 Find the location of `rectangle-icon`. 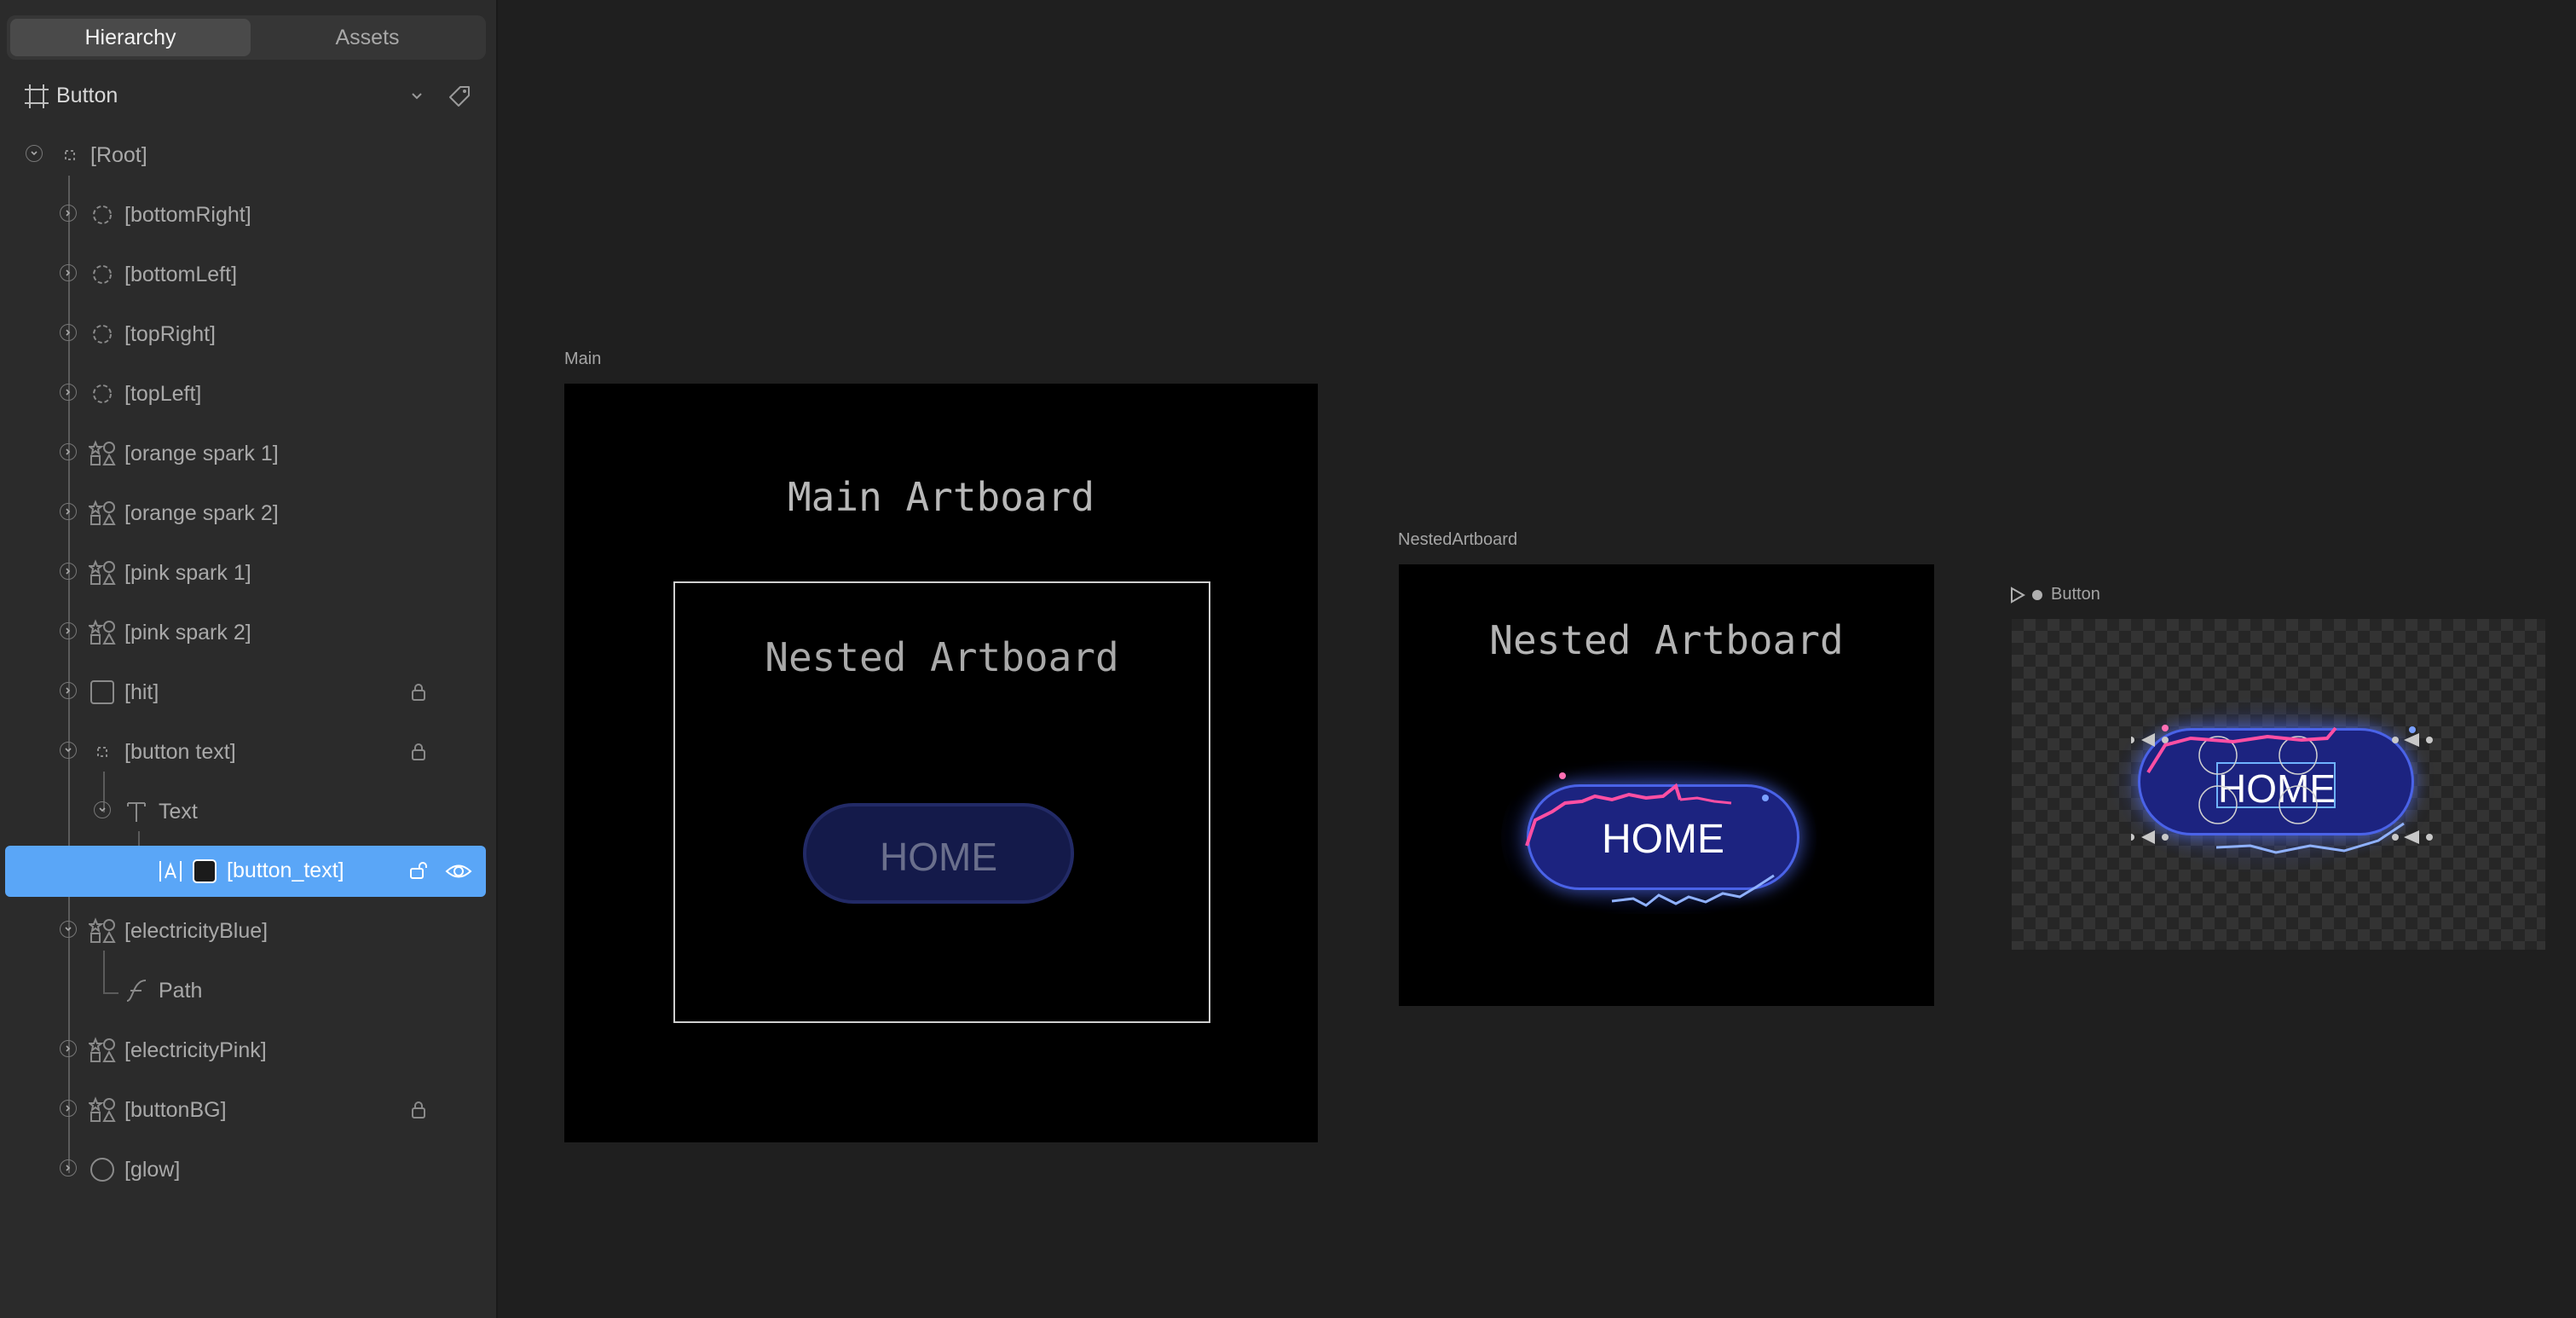

rectangle-icon is located at coordinates (102, 692).